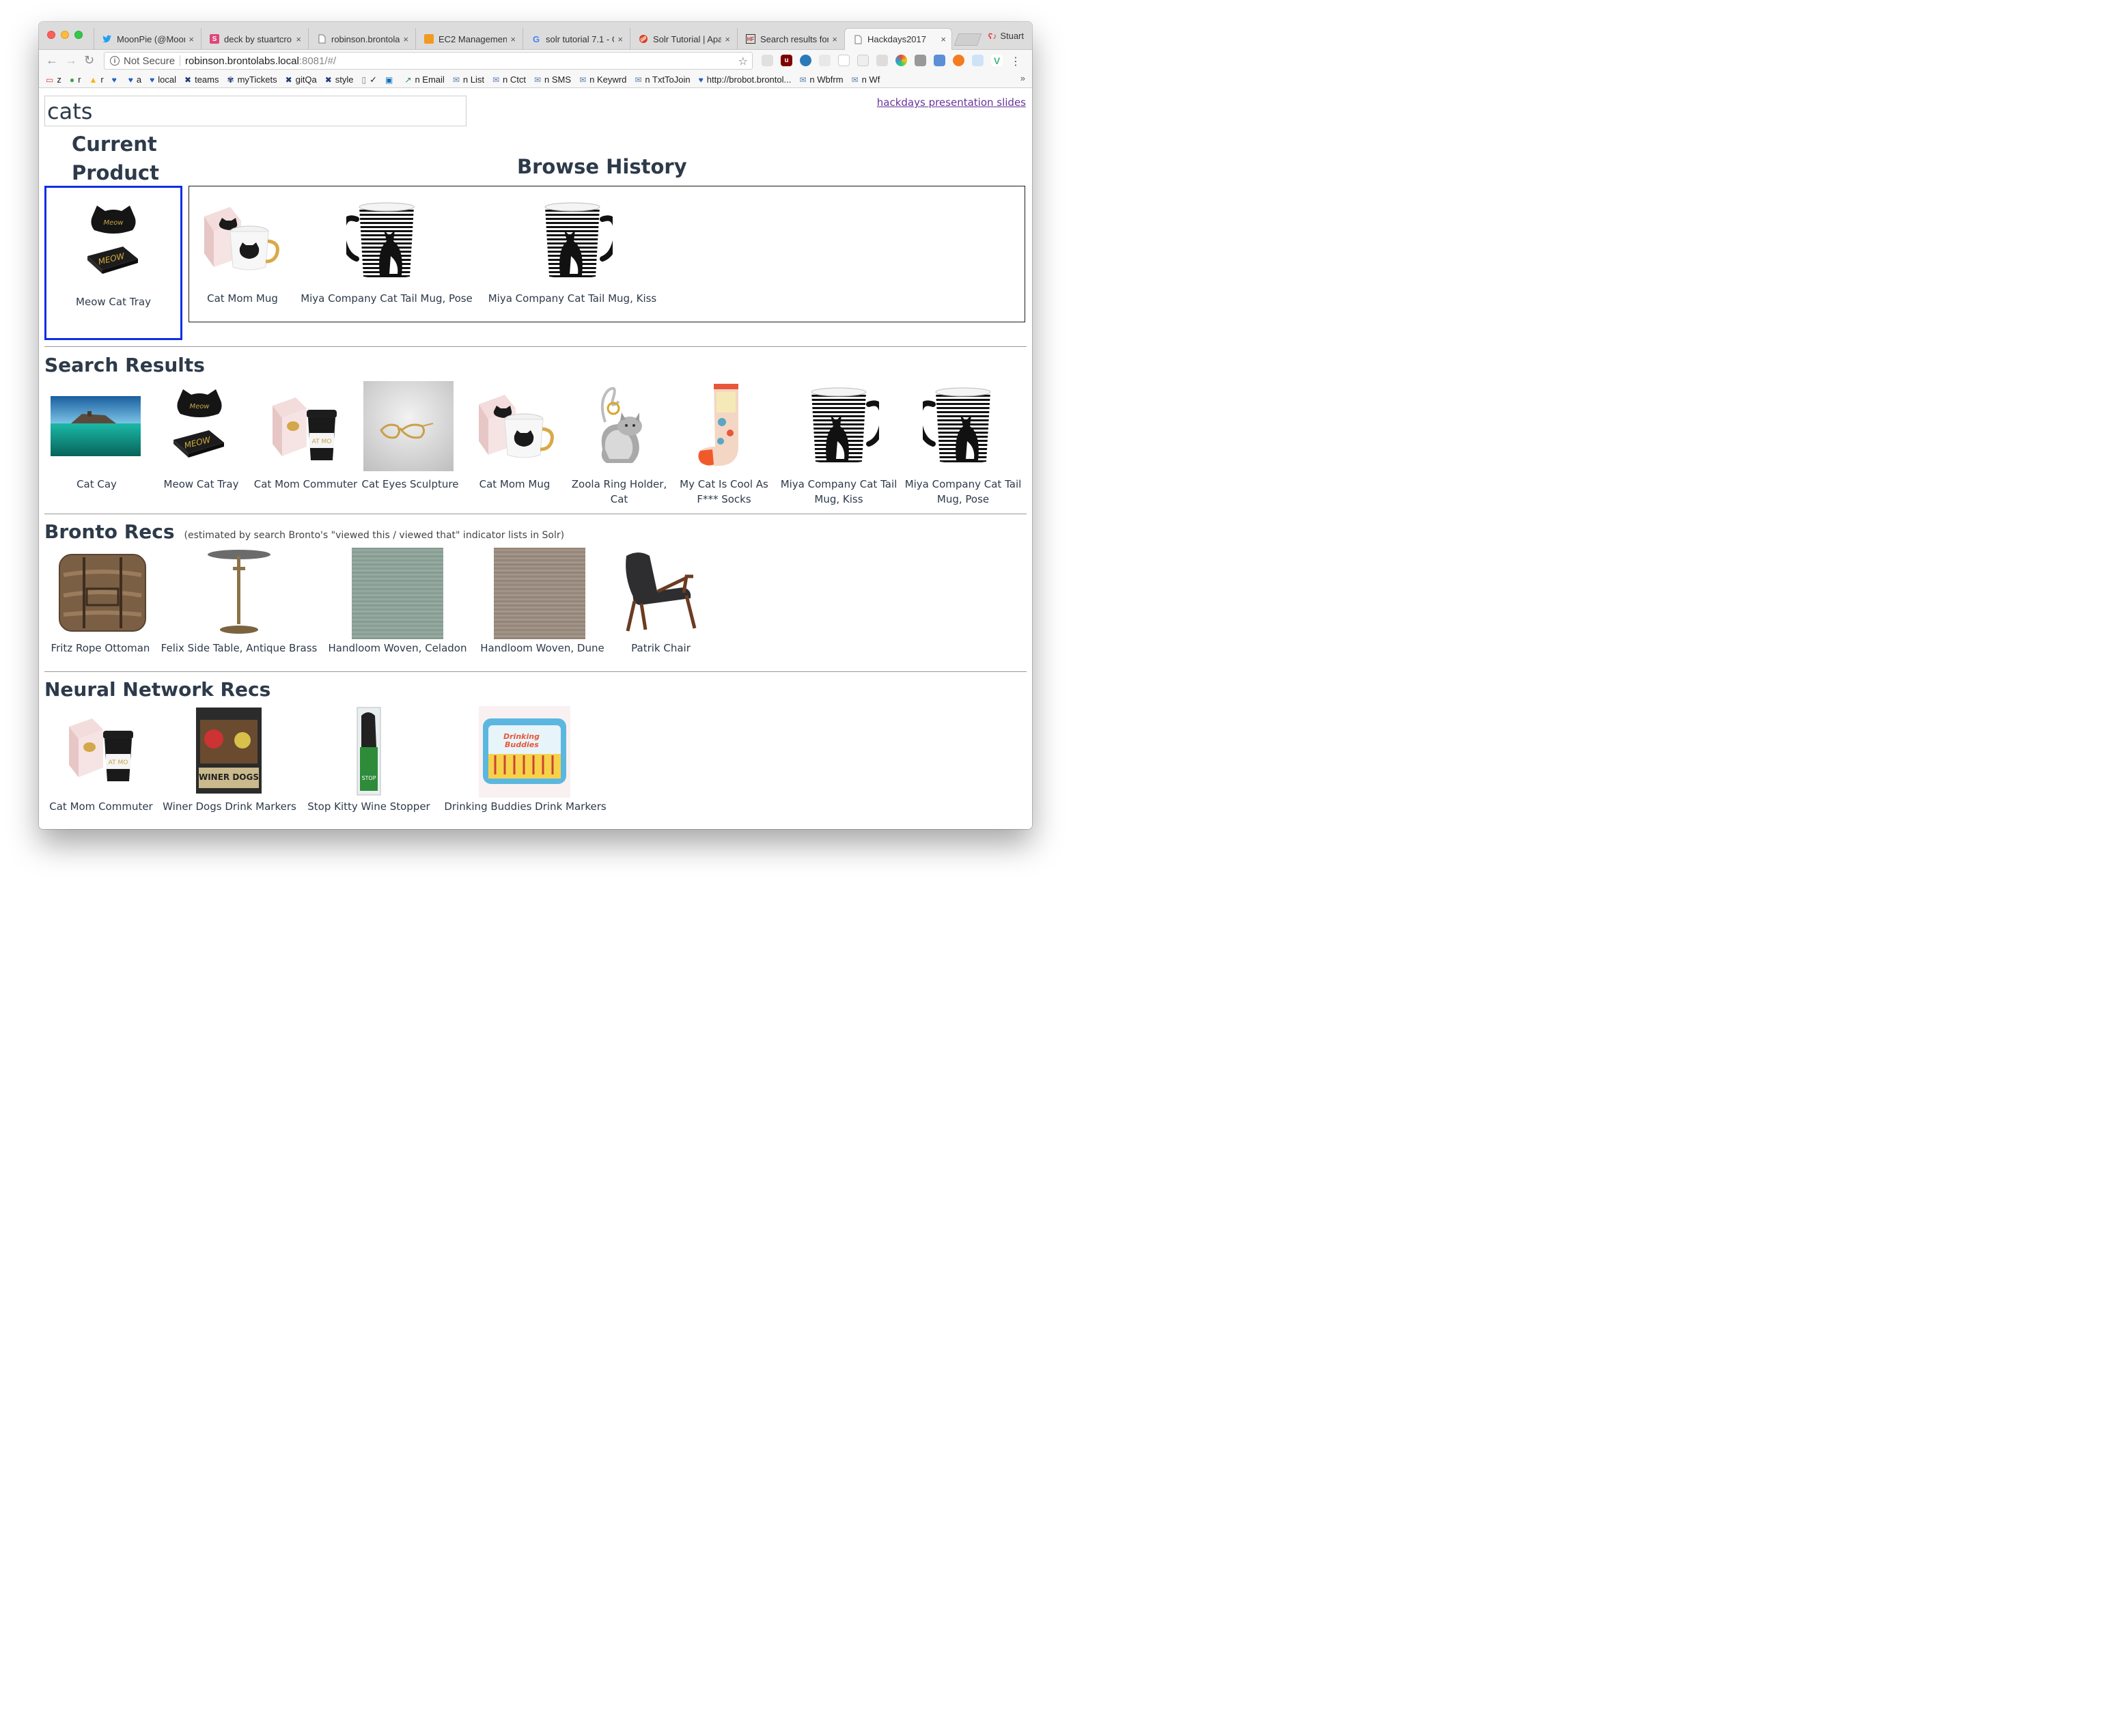 The height and width of the screenshot is (1736, 2101). I want to click on vue-icon: V, so click(997, 60).